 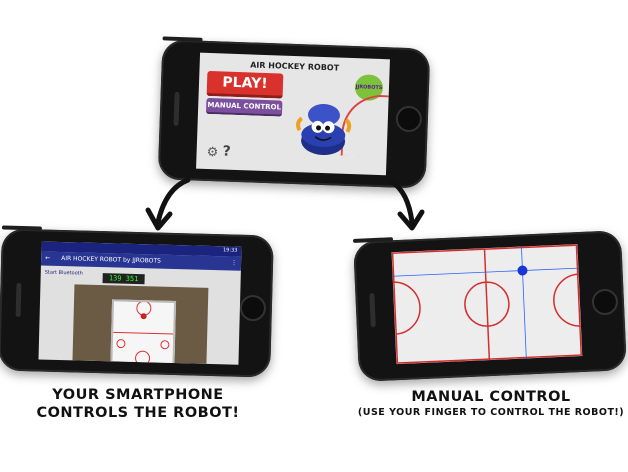 I want to click on phone-manual-control, so click(x=490, y=306).